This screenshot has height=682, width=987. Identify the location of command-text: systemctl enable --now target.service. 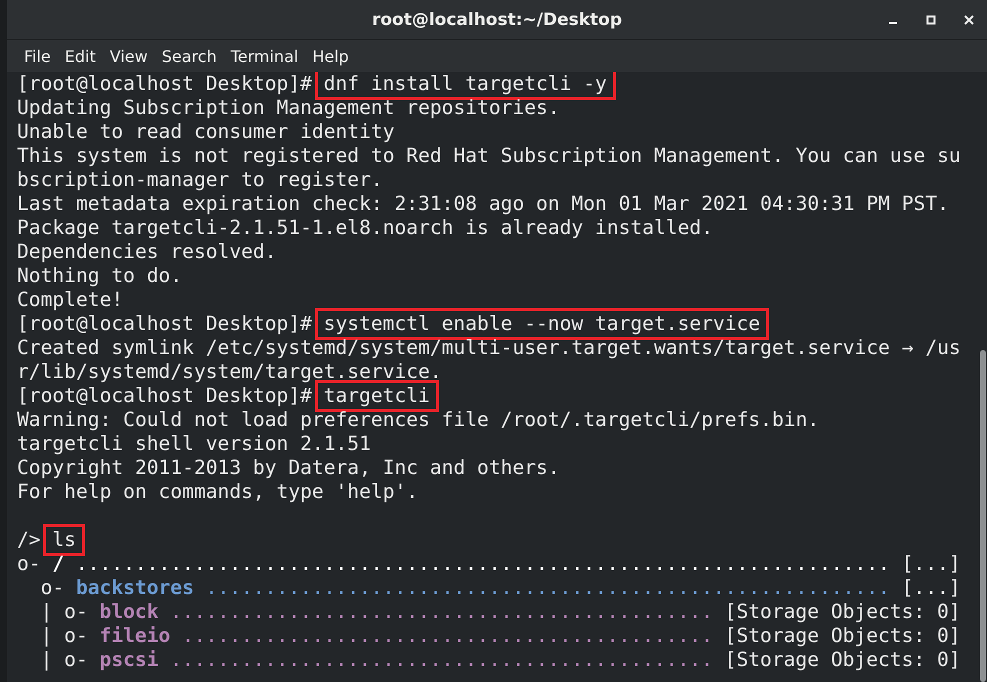
(542, 324).